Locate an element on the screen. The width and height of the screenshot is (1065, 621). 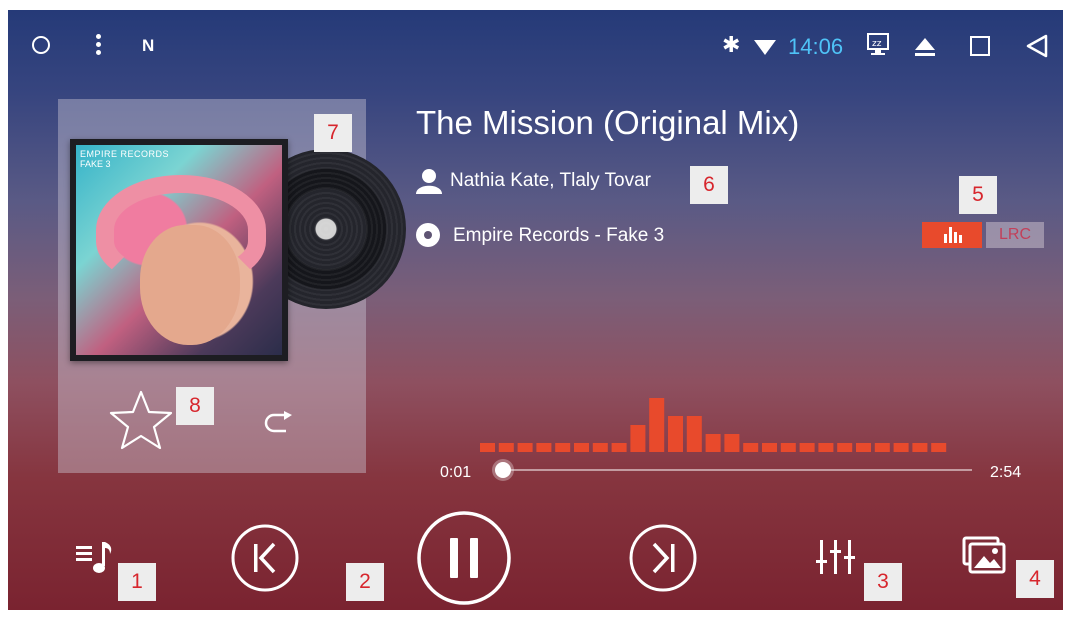
gallery-icon is located at coordinates (984, 555).